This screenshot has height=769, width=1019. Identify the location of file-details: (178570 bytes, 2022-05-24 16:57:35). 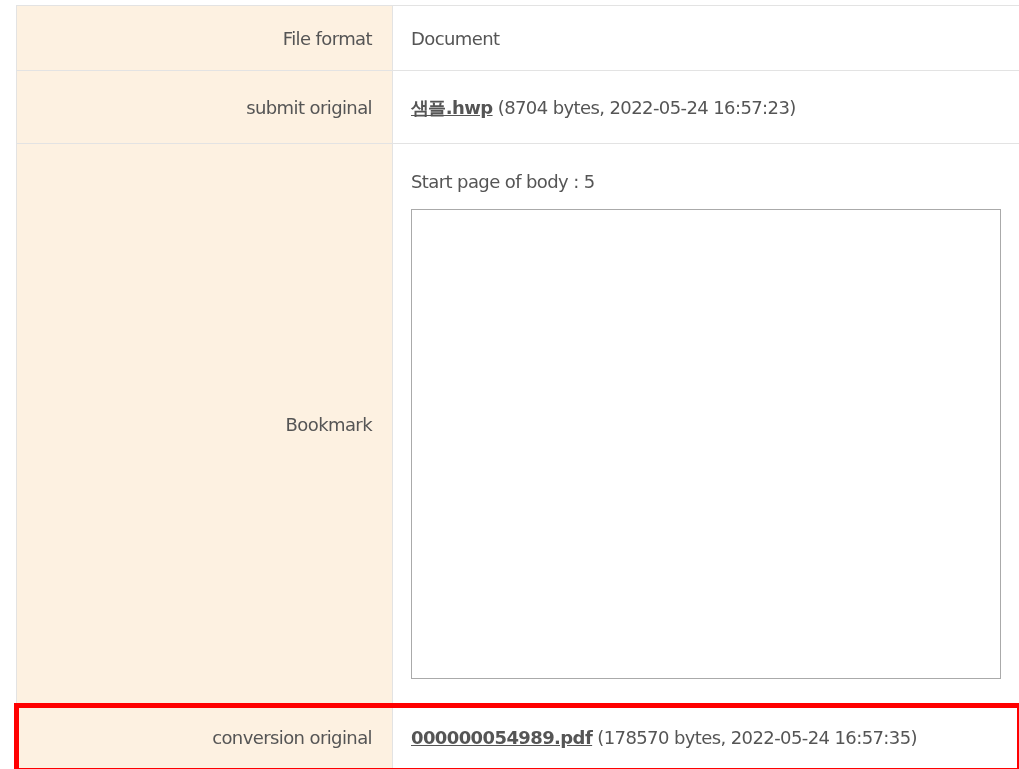
(757, 737).